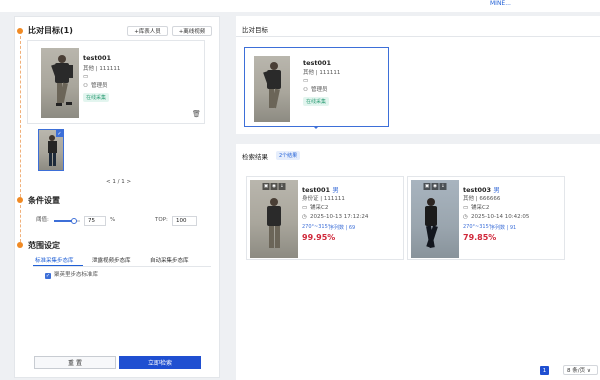 The image size is (600, 380). Describe the element at coordinates (51, 150) in the screenshot. I see `target-thumbnail: ✓` at that location.